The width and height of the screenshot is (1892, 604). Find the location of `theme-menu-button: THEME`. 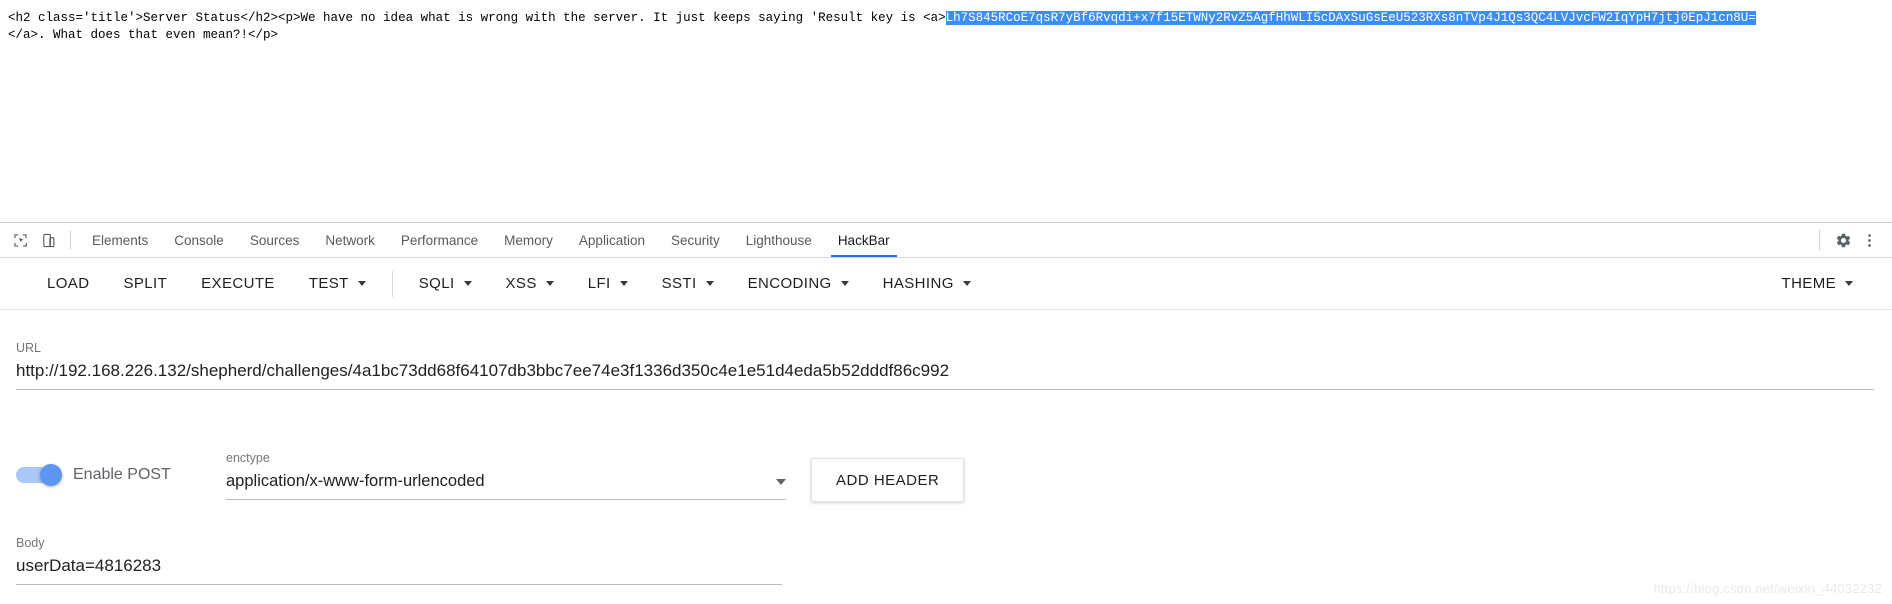

theme-menu-button: THEME is located at coordinates (1818, 284).